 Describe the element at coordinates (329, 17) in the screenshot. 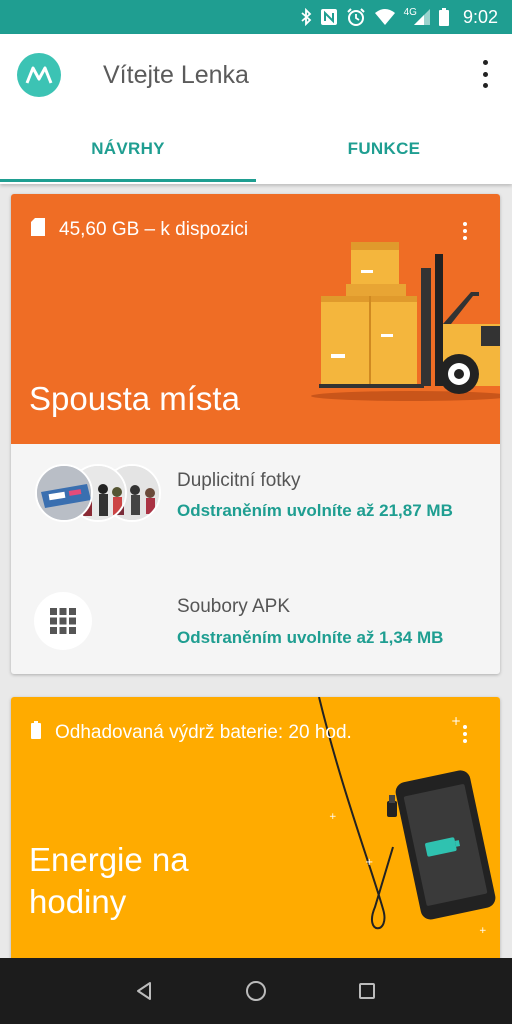

I see `nfc-icon` at that location.